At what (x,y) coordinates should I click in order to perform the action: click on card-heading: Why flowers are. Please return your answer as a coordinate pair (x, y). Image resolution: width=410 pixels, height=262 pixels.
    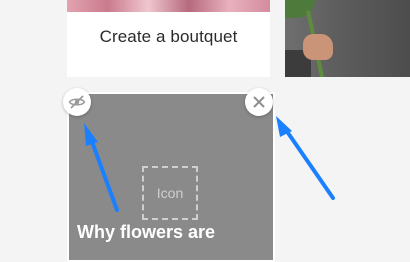
    Looking at the image, I should click on (146, 232).